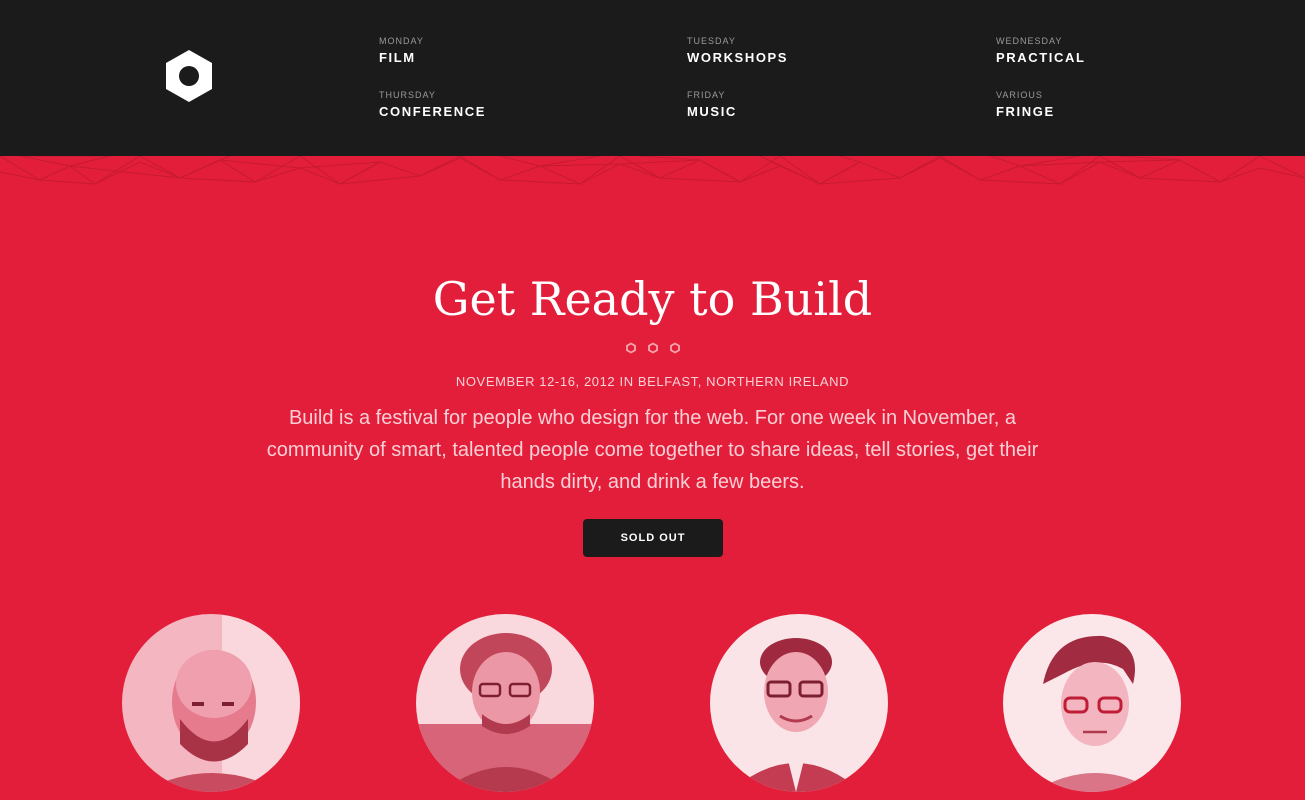 This screenshot has width=1305, height=800. I want to click on geometric-pattern-band, so click(652, 170).